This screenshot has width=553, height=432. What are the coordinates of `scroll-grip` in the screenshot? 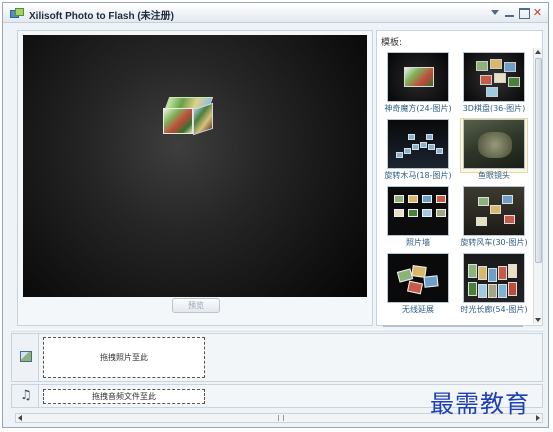 It's located at (281, 418).